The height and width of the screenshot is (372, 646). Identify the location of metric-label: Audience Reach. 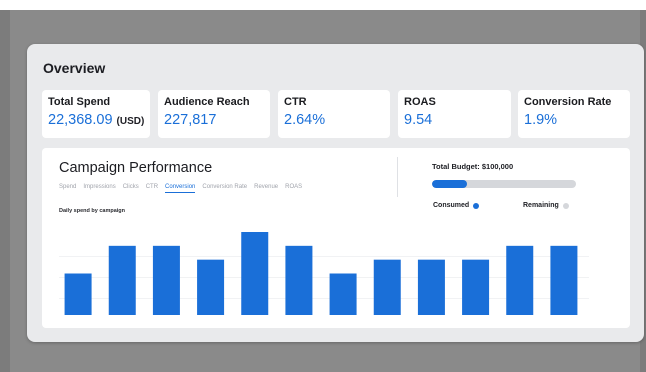
(207, 102).